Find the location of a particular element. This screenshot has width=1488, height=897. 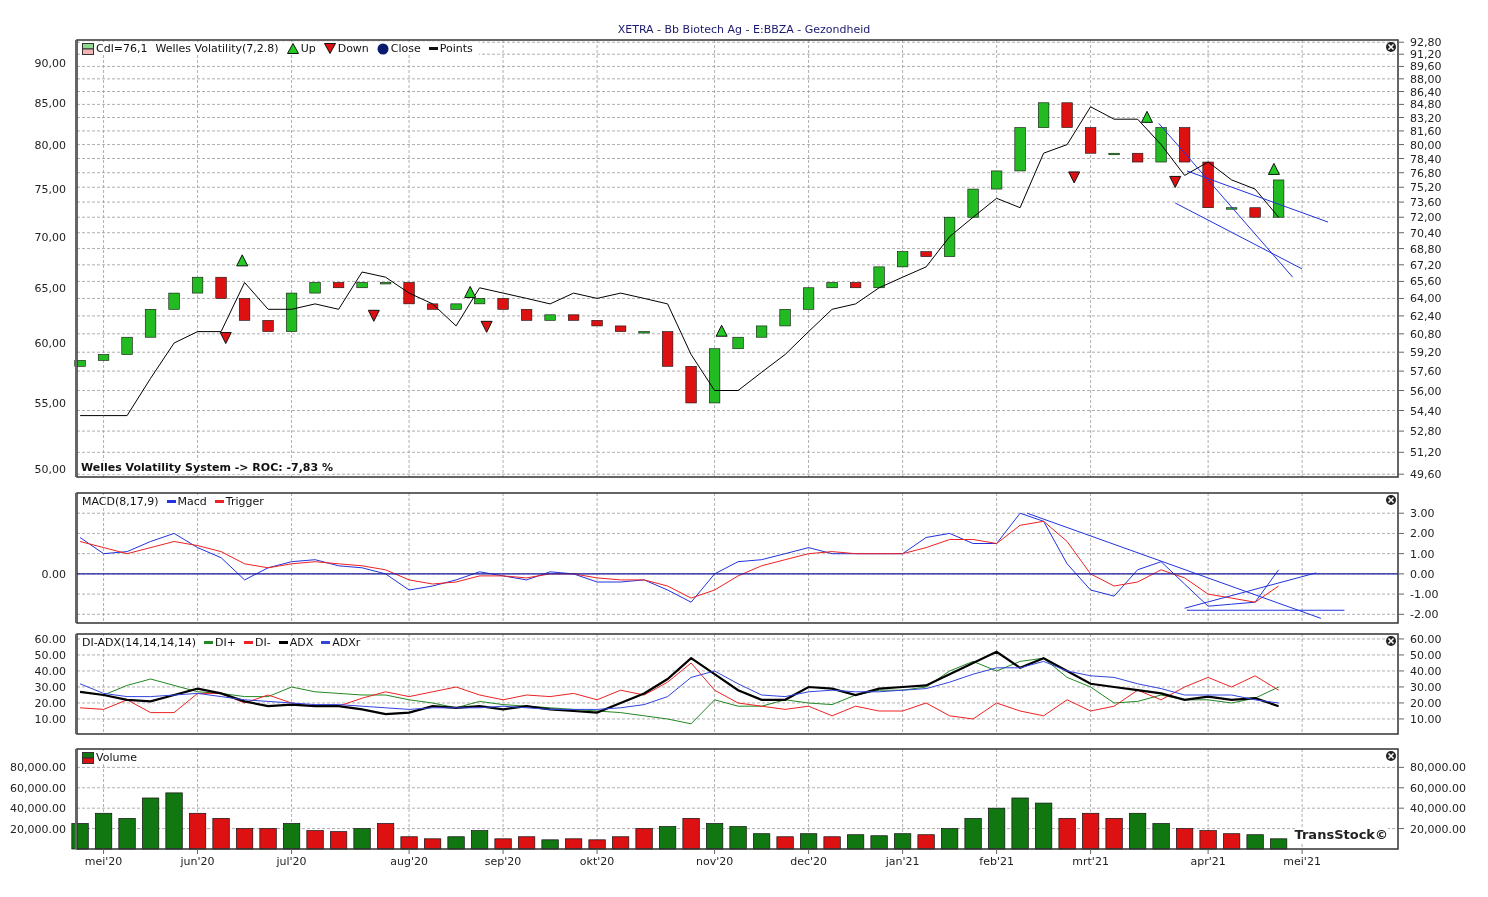

legend-label: ADXr is located at coordinates (346, 642).